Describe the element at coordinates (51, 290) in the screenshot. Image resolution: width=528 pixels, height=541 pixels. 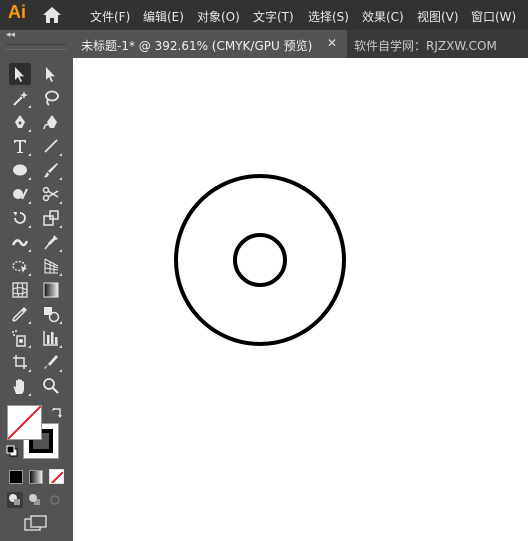
I see `gradient-tool-icon` at that location.